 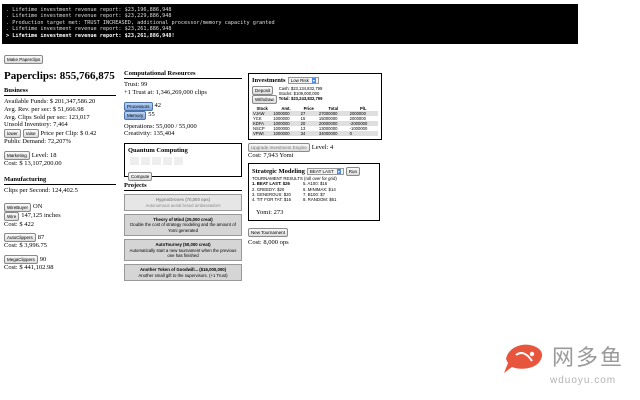 I want to click on watermark: 网多鱼 wduoyu.com, so click(x=563, y=361).